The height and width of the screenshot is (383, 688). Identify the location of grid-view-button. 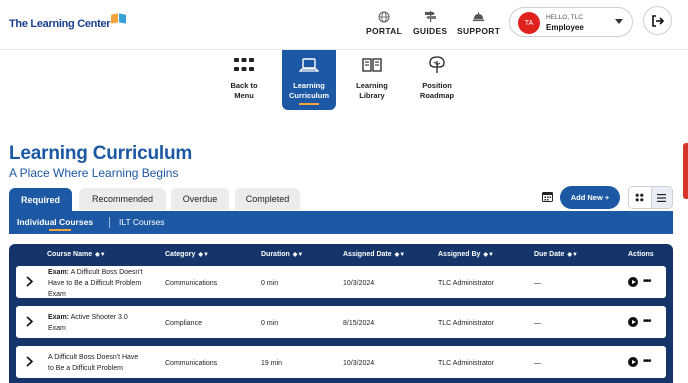
(640, 197).